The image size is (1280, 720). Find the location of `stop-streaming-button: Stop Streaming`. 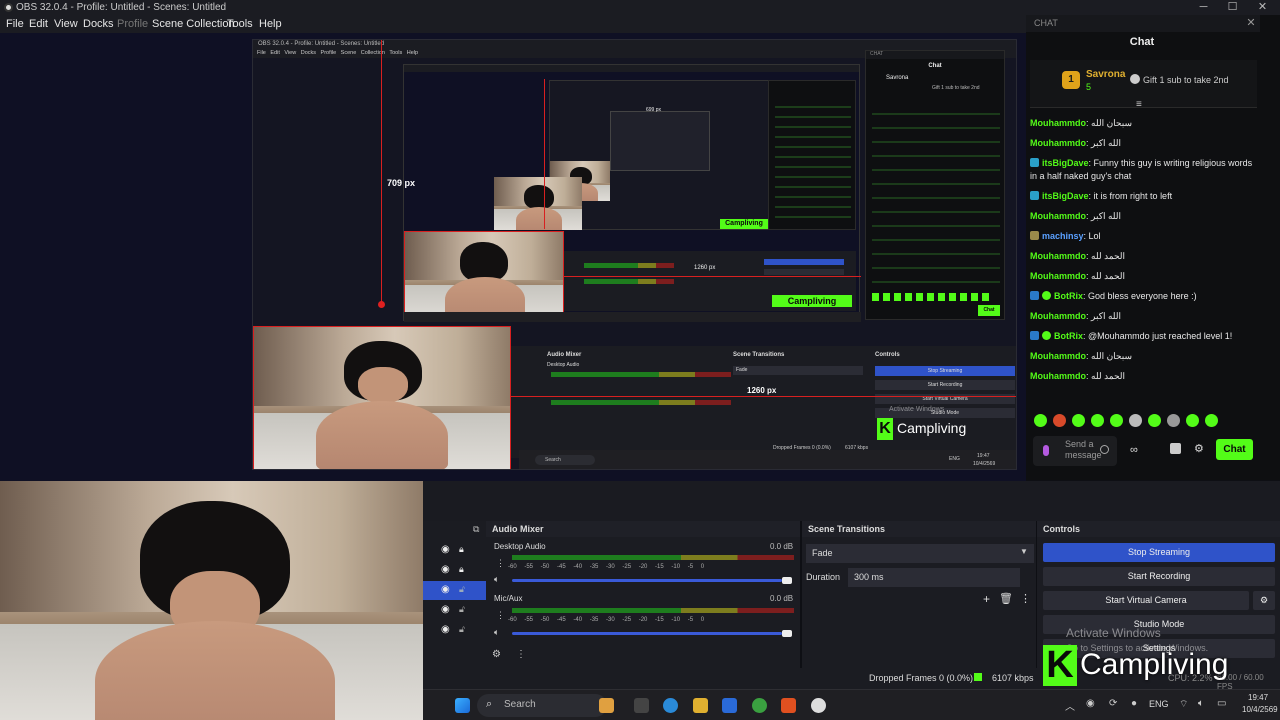

stop-streaming-button: Stop Streaming is located at coordinates (1159, 552).